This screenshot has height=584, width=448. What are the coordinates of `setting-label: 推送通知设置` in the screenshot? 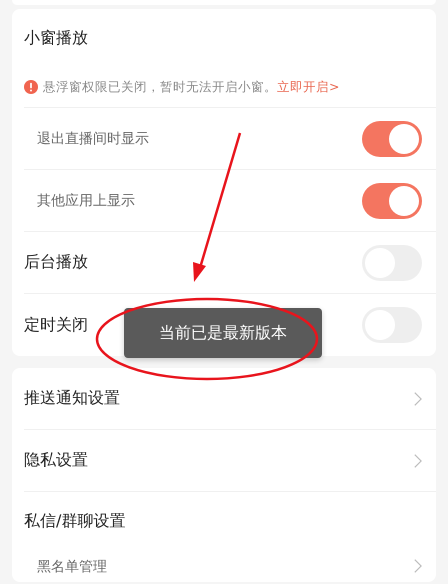 It's located at (72, 398).